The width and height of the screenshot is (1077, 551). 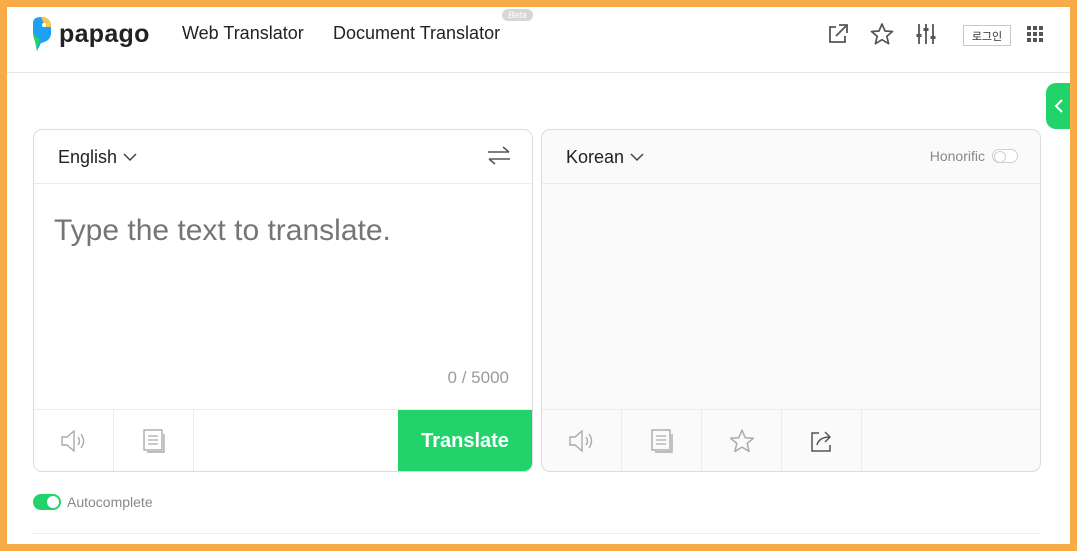 I want to click on nav-document-translator: Document Translator, so click(x=416, y=33).